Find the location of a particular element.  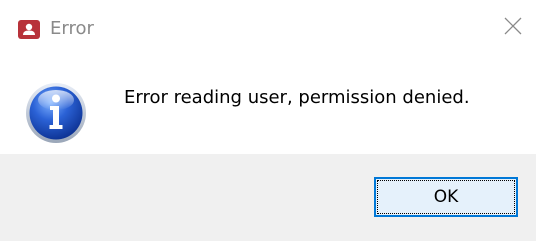

close-icon is located at coordinates (513, 28).